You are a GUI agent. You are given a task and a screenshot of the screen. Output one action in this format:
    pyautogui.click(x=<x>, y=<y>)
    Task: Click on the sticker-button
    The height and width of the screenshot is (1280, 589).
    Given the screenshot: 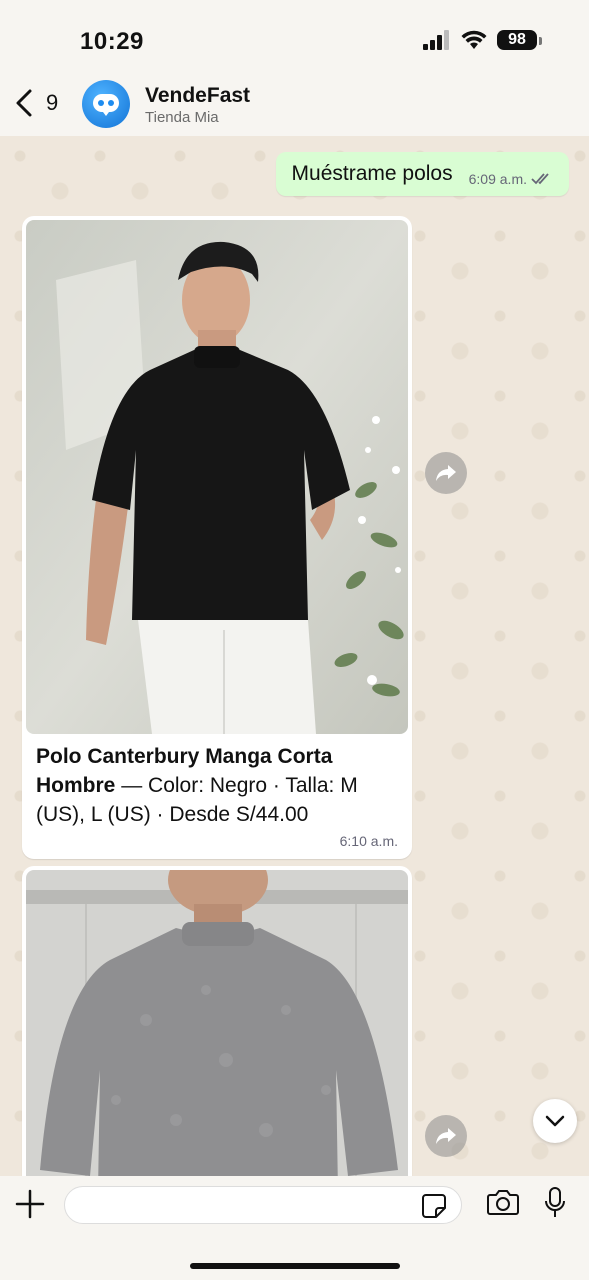 What is the action you would take?
    pyautogui.click(x=434, y=1208)
    